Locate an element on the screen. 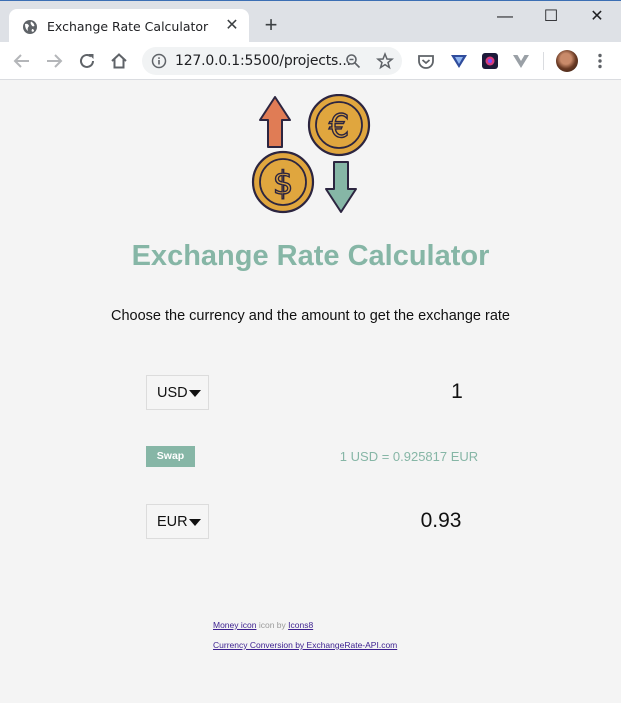 The width and height of the screenshot is (621, 703). info-icon is located at coordinates (159, 61).